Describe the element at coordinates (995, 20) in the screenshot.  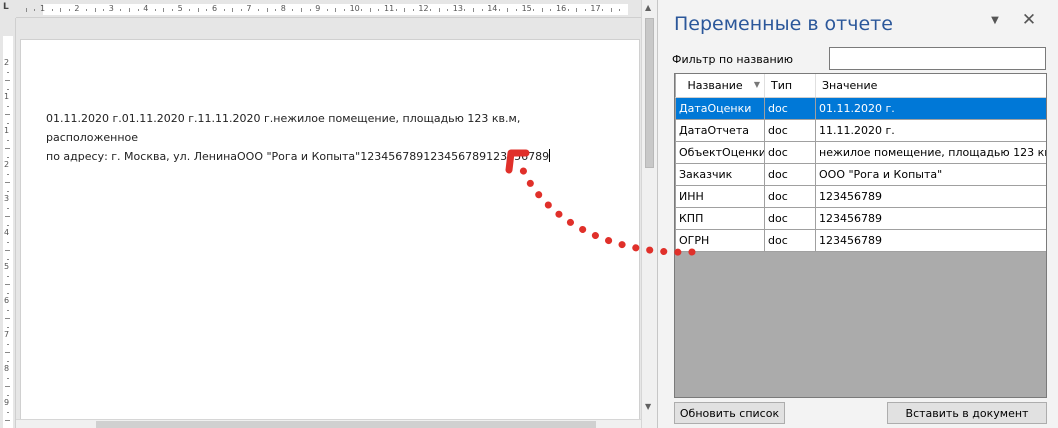
I see `pane-options-dropdown-icon: ▼` at that location.